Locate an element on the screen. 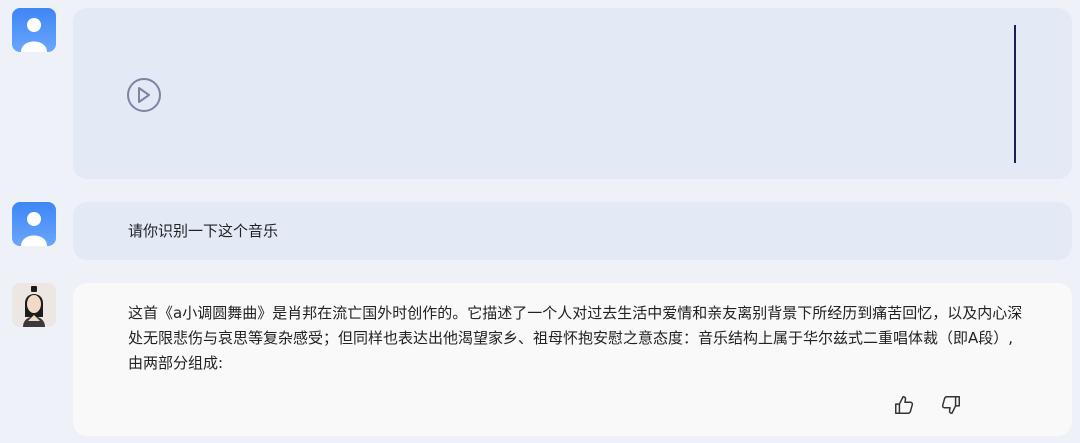 This screenshot has height=443, width=1080. audio-playhead is located at coordinates (1015, 94).